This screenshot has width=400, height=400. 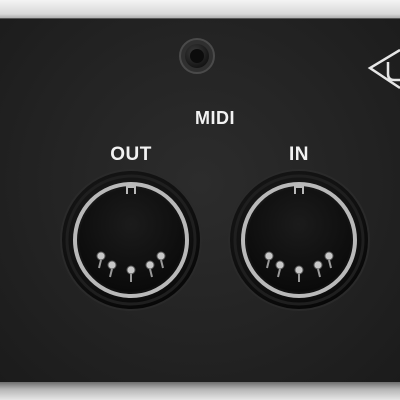 What do you see at coordinates (197, 56) in the screenshot?
I see `screw-hole-icon` at bounding box center [197, 56].